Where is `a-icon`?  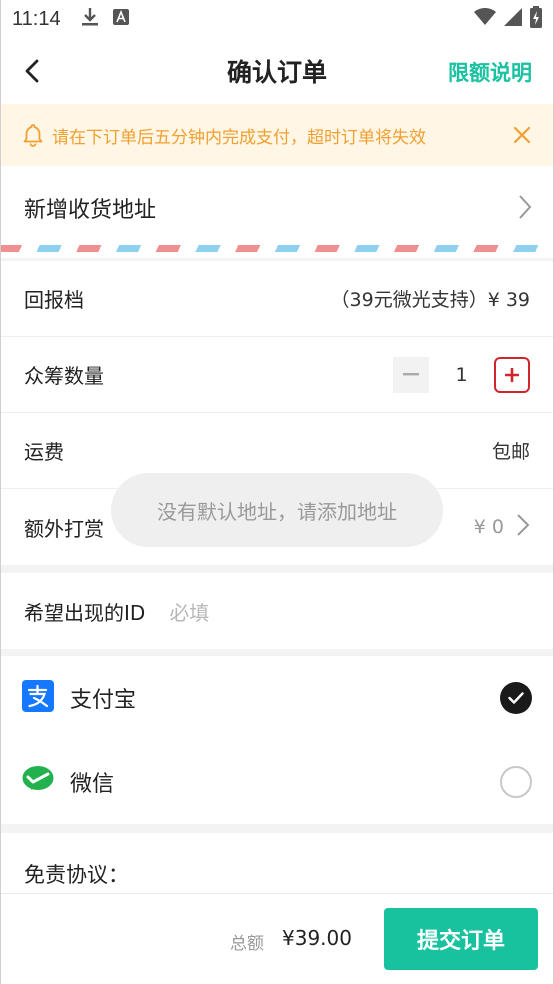 a-icon is located at coordinates (120, 19).